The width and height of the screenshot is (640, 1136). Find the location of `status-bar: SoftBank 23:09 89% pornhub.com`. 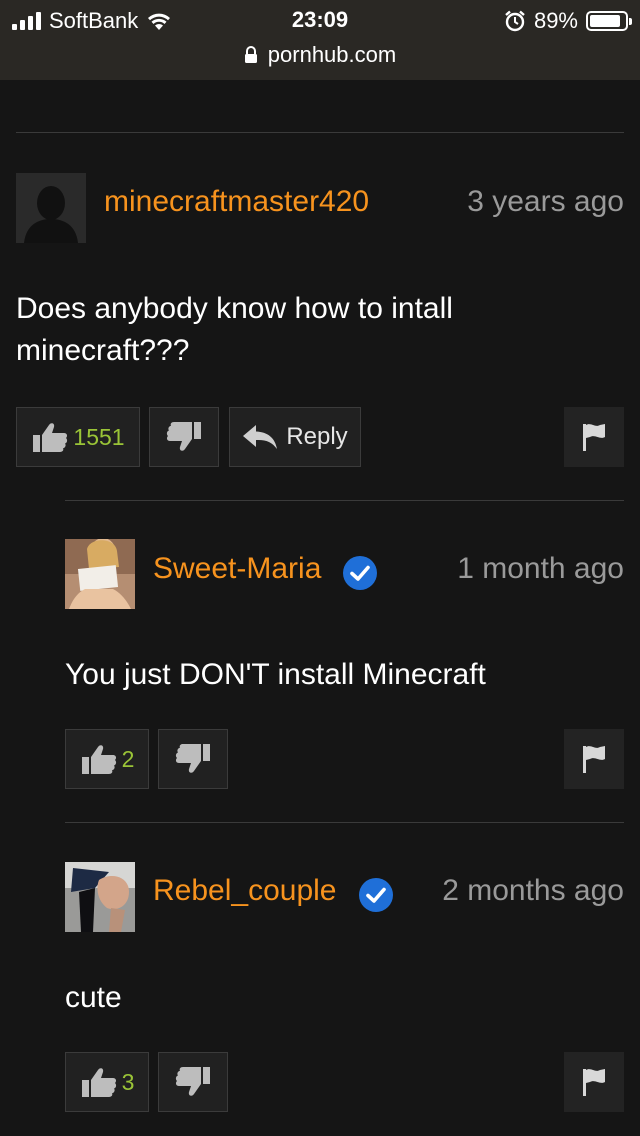

status-bar: SoftBank 23:09 89% pornhub.com is located at coordinates (320, 40).